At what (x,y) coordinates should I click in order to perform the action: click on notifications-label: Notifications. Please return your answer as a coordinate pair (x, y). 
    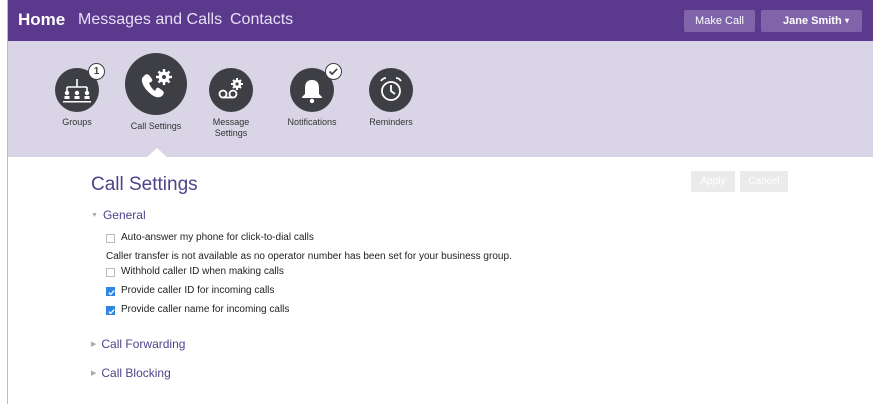
    Looking at the image, I should click on (312, 122).